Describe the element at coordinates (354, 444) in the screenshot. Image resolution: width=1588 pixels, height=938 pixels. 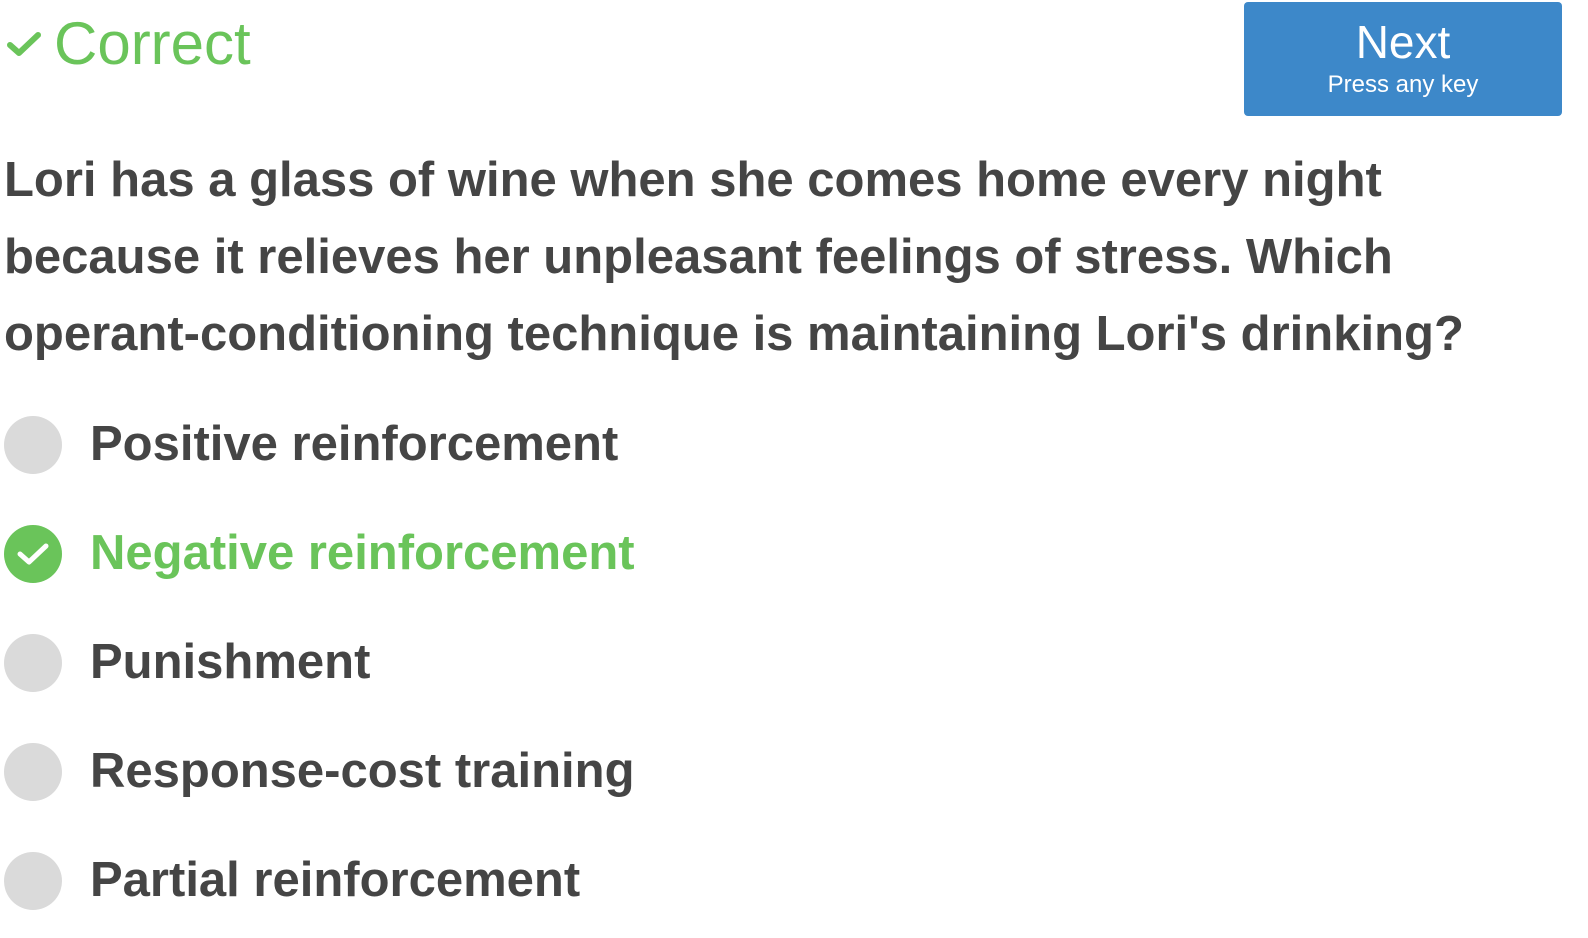
I see `answer-option-label: Positive reinforcement` at that location.